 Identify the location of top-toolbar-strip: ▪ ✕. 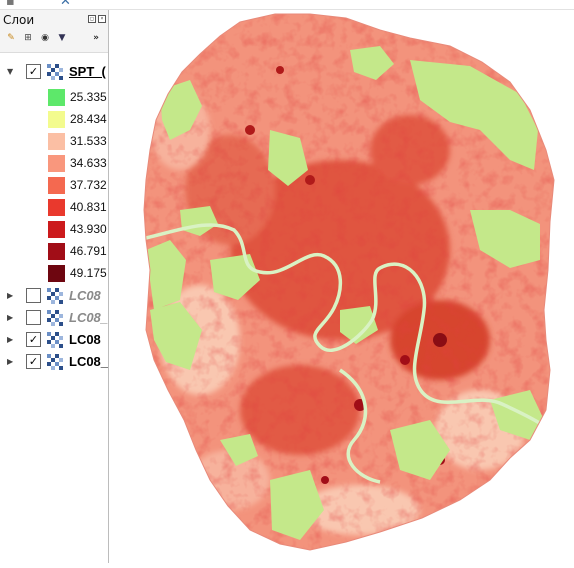
(287, 5).